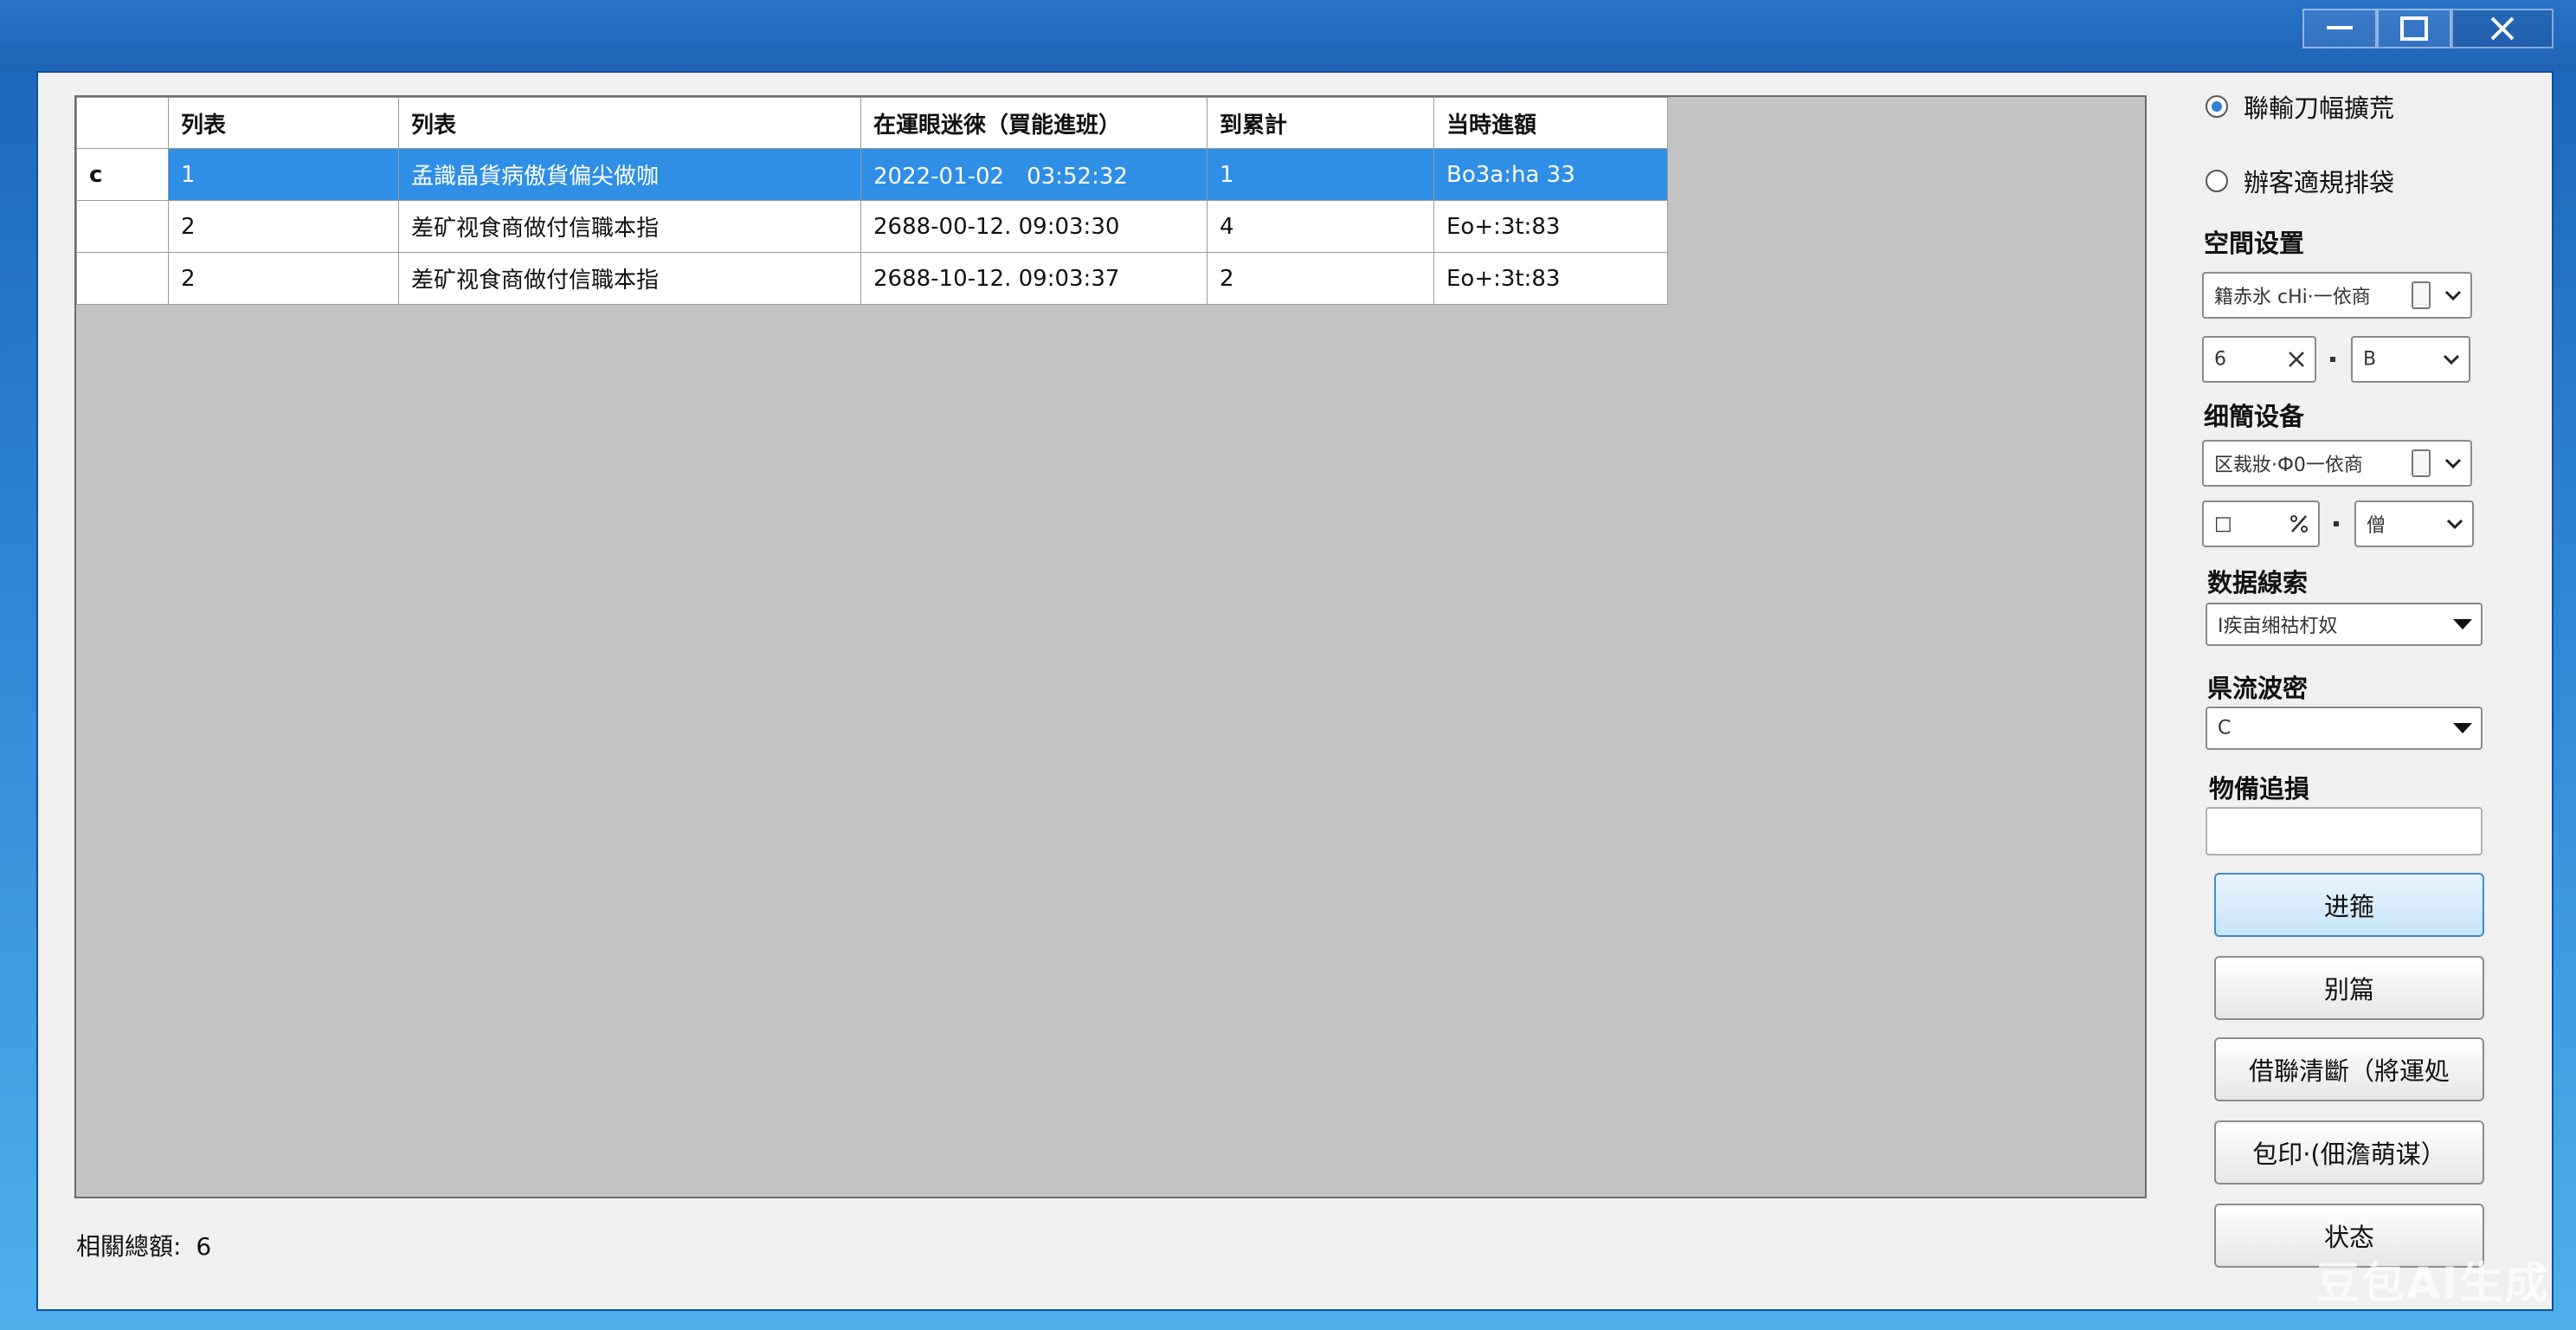 The height and width of the screenshot is (1330, 2576). Describe the element at coordinates (1550, 174) in the screenshot. I see `table-cell: Bo3a:ha 33` at that location.